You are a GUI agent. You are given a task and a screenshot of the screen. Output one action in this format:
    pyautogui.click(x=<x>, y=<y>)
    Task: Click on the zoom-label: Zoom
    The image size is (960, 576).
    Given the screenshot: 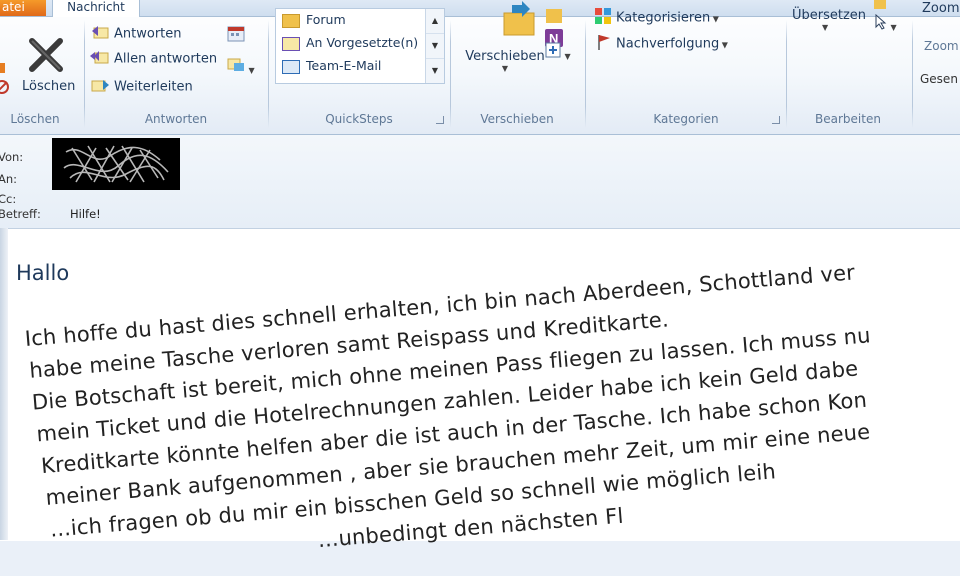 What is the action you would take?
    pyautogui.click(x=941, y=8)
    